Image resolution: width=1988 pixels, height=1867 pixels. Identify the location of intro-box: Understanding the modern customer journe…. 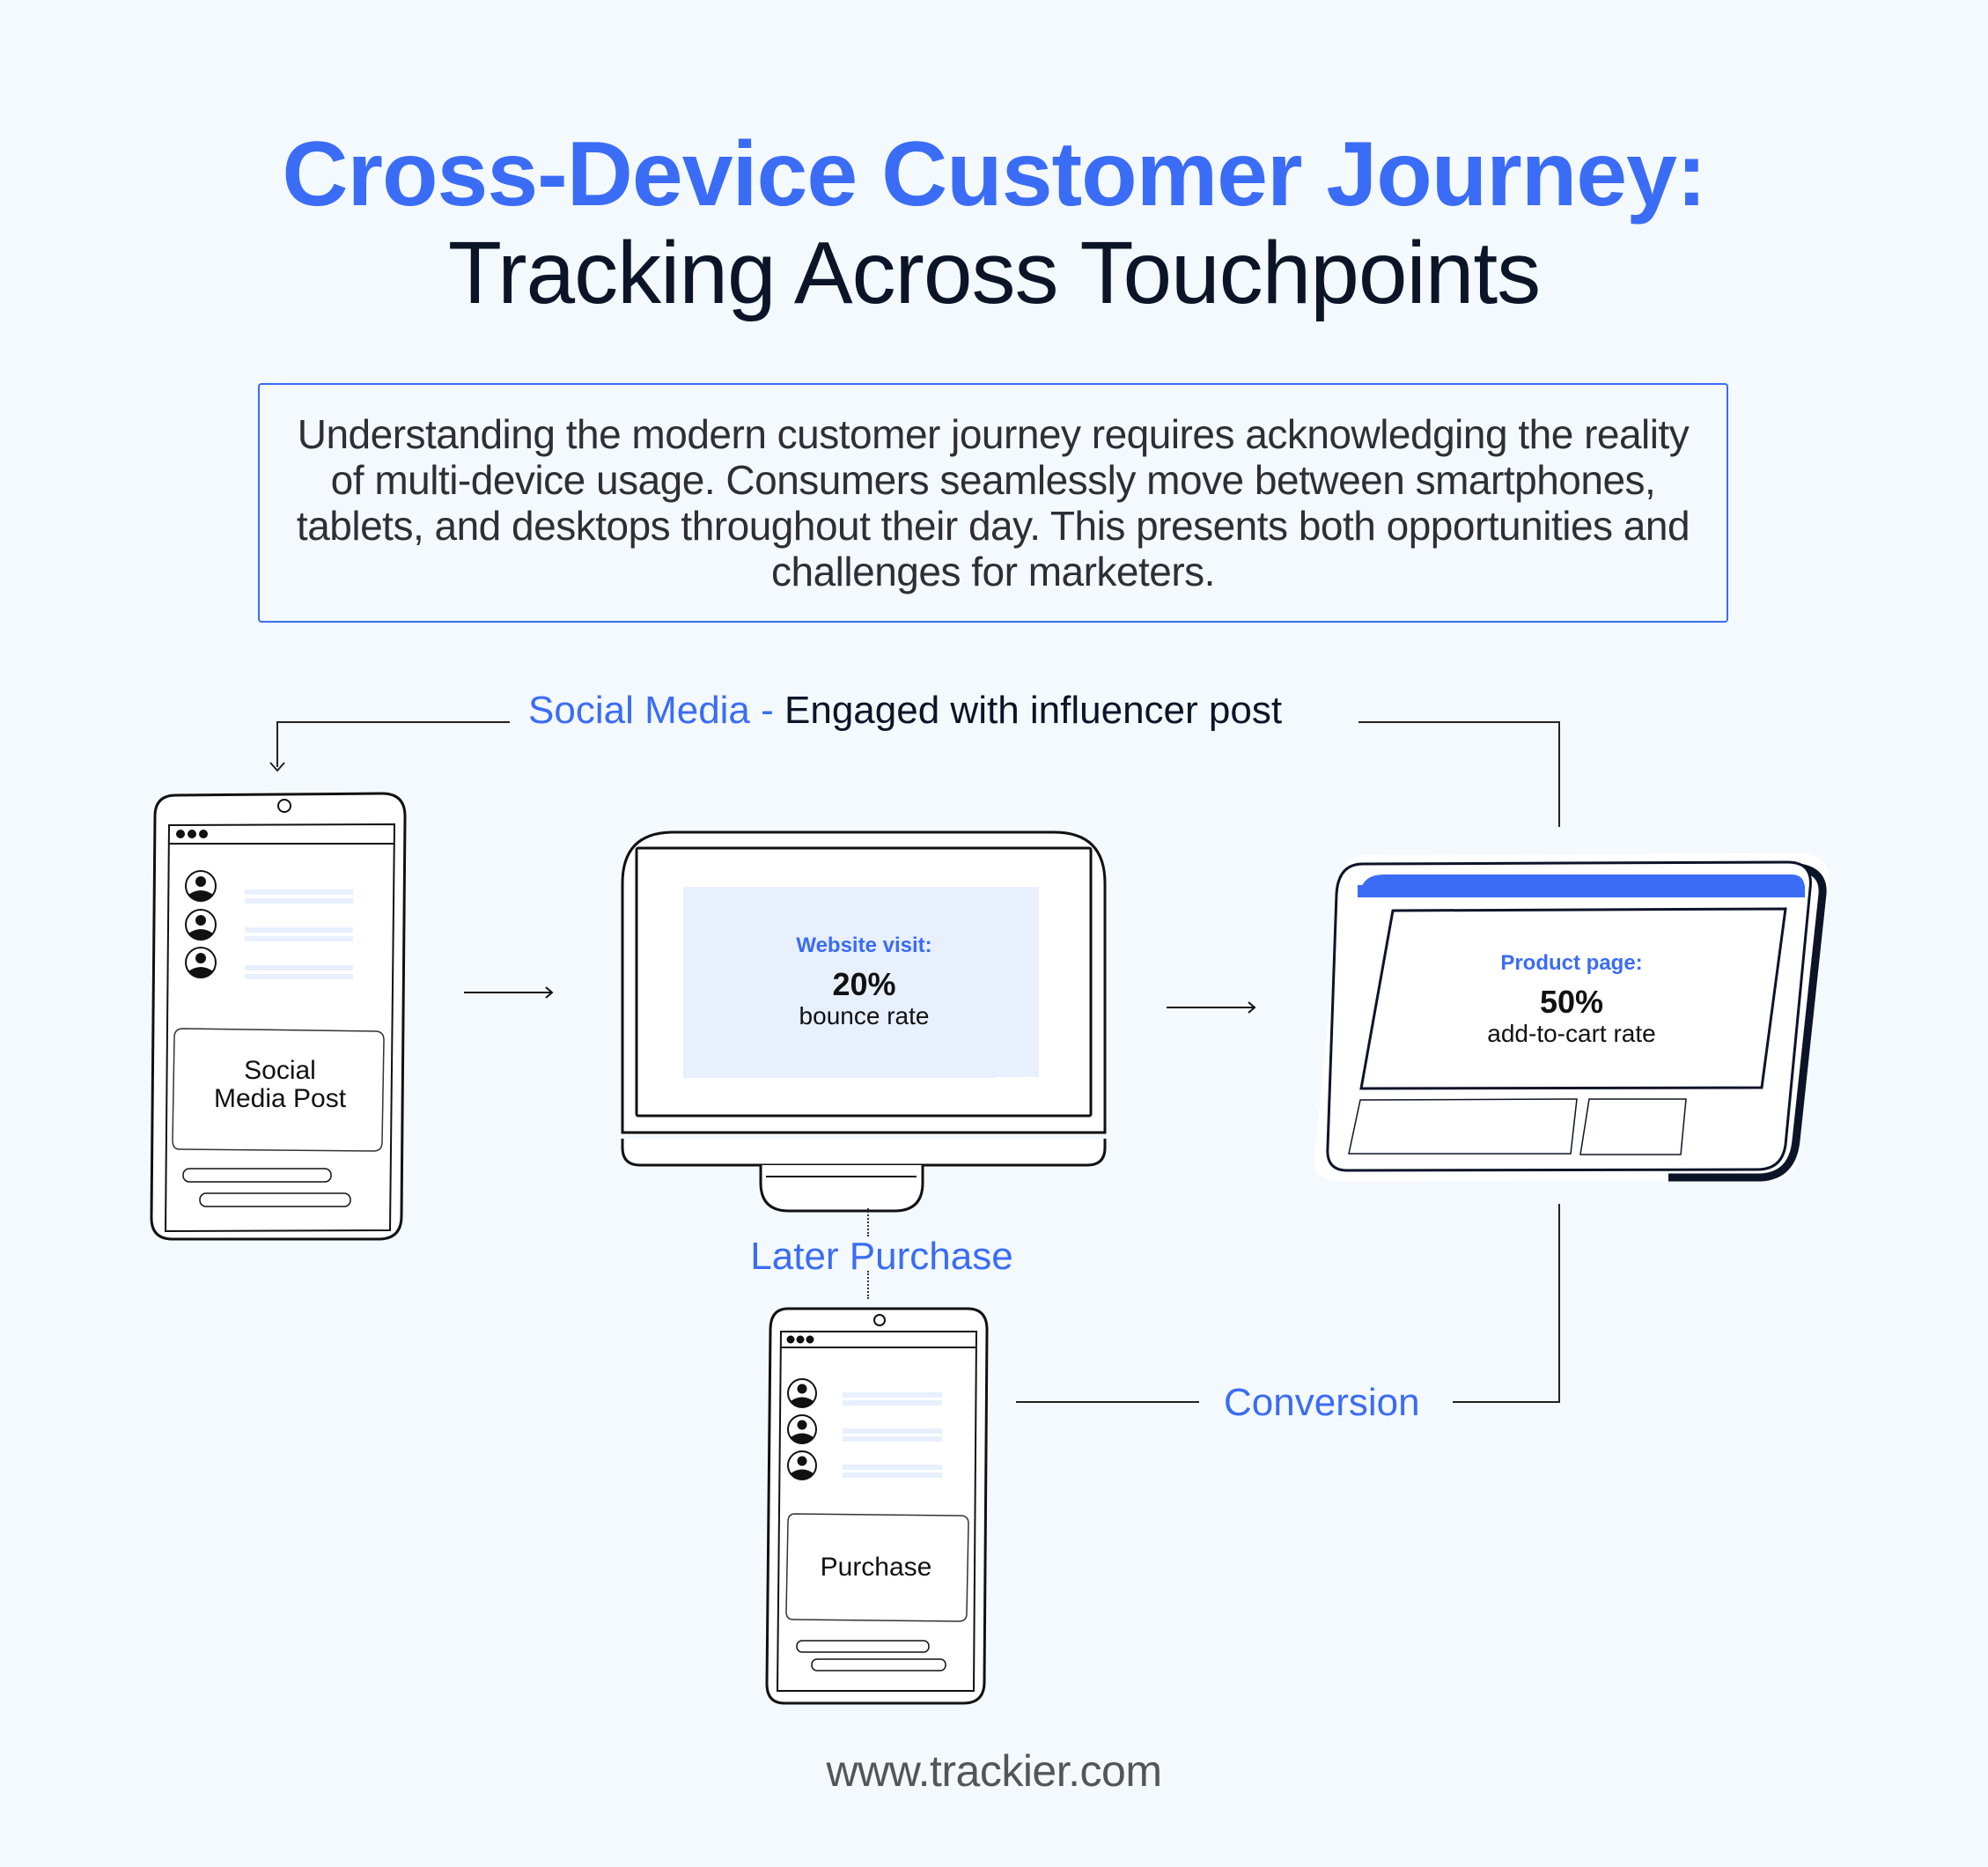
(993, 503).